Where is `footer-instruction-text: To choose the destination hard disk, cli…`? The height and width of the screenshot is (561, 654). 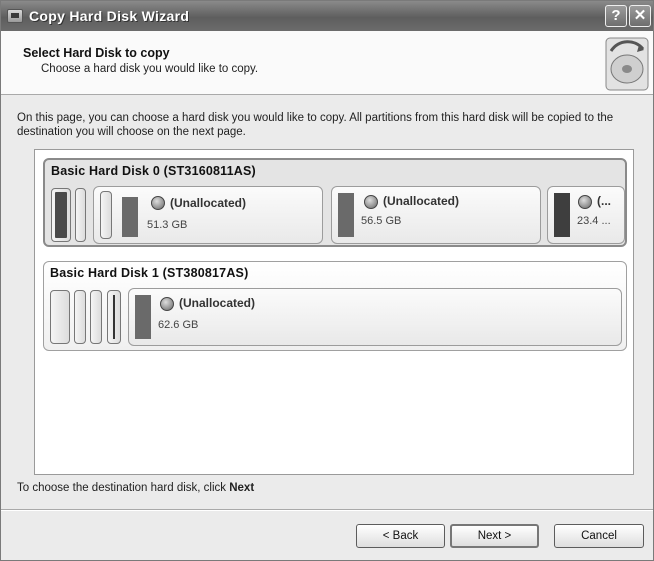
footer-instruction-text: To choose the destination hard disk, cli… is located at coordinates (123, 488).